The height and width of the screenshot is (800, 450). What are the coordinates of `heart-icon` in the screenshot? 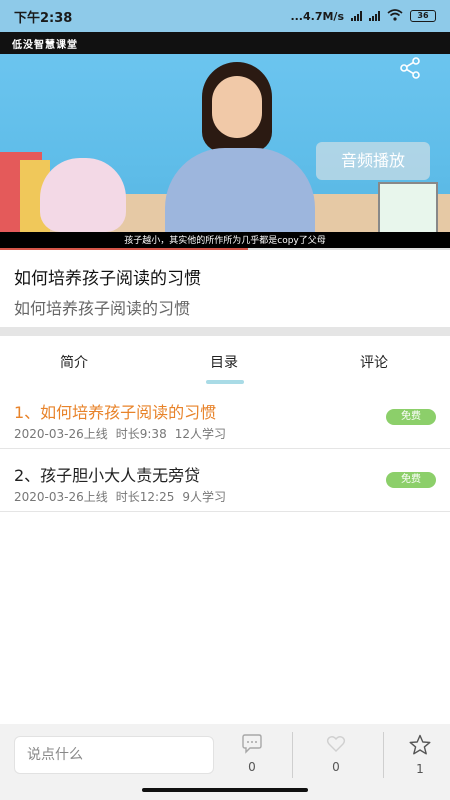 It's located at (336, 747).